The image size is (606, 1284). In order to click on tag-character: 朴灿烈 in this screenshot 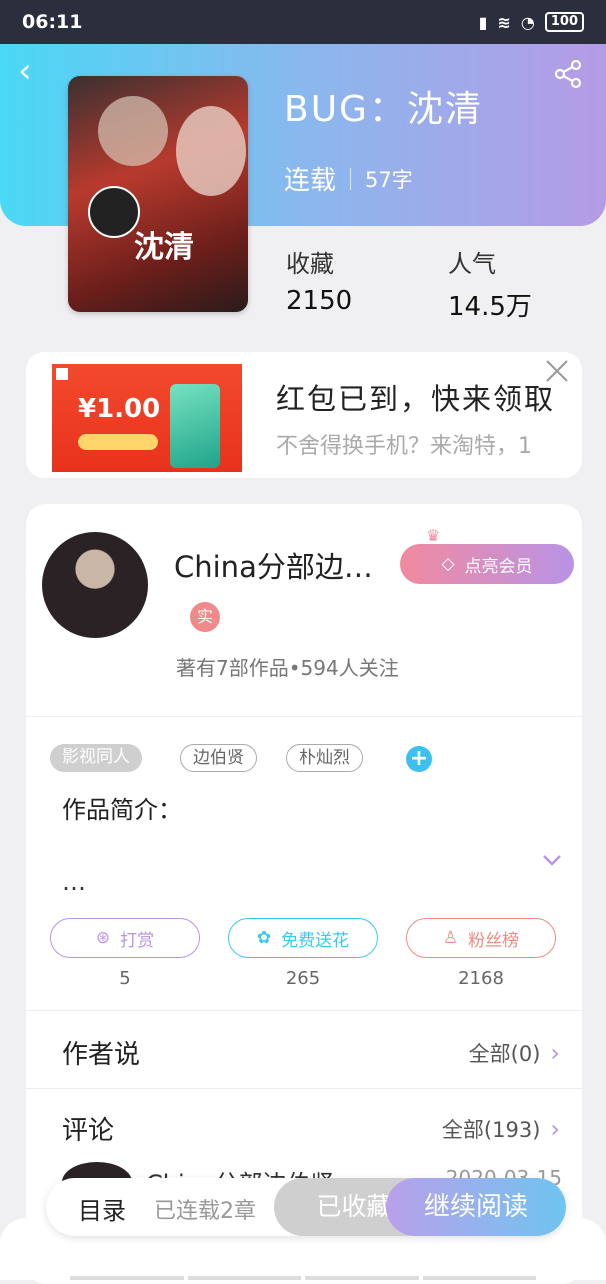, I will do `click(324, 758)`.